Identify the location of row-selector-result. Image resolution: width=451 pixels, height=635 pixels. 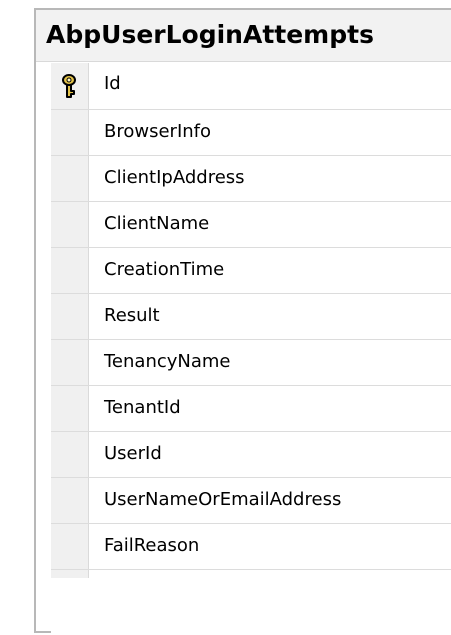
(70, 316).